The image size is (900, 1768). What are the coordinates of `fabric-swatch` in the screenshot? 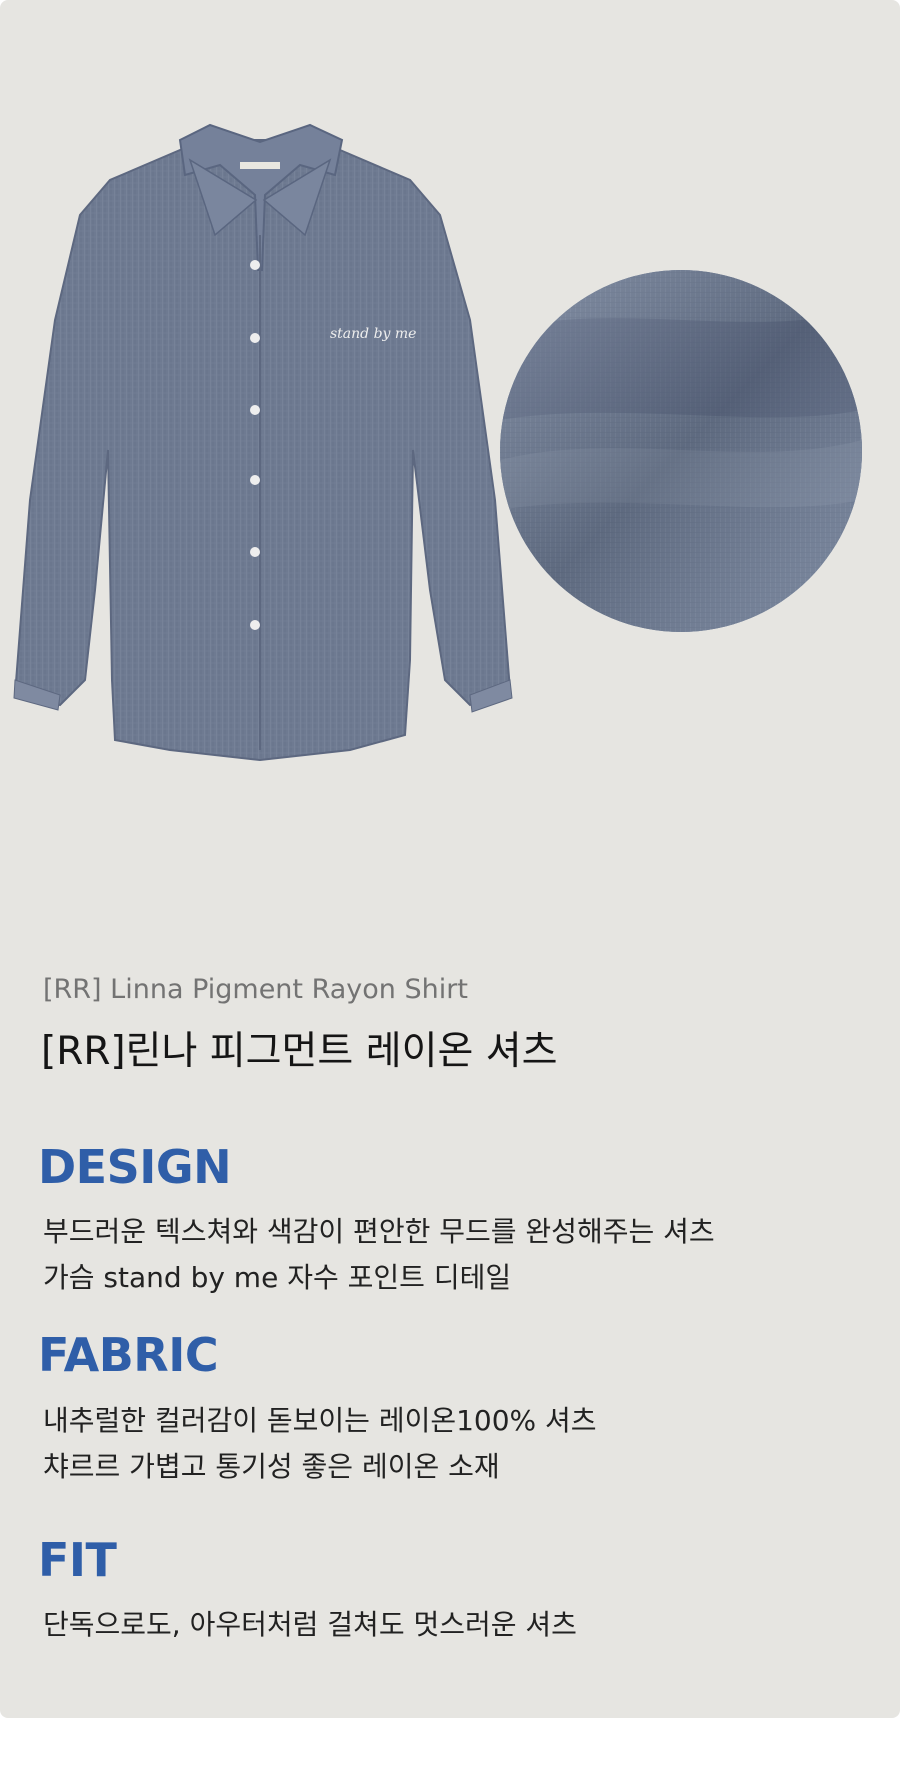 It's located at (681, 451).